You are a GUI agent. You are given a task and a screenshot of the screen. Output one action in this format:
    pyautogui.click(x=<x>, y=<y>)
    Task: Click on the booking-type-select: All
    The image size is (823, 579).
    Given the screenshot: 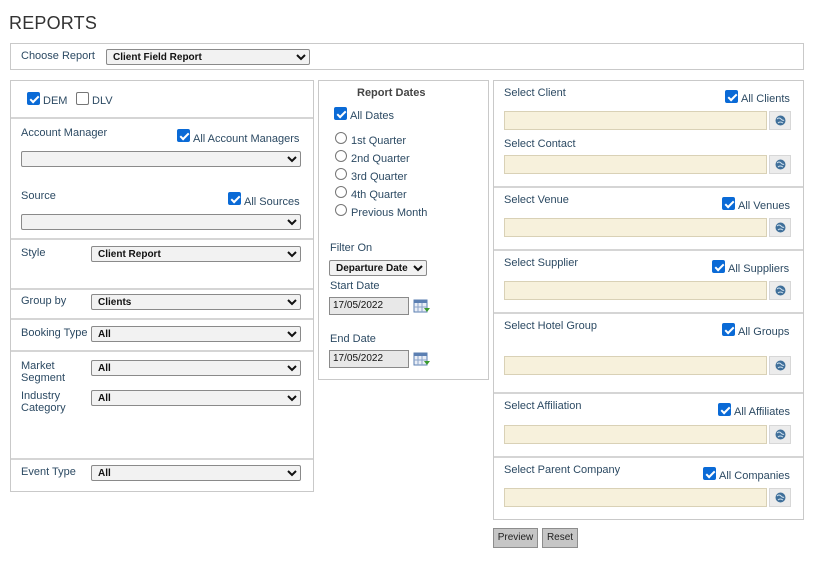 What is the action you would take?
    pyautogui.click(x=196, y=334)
    